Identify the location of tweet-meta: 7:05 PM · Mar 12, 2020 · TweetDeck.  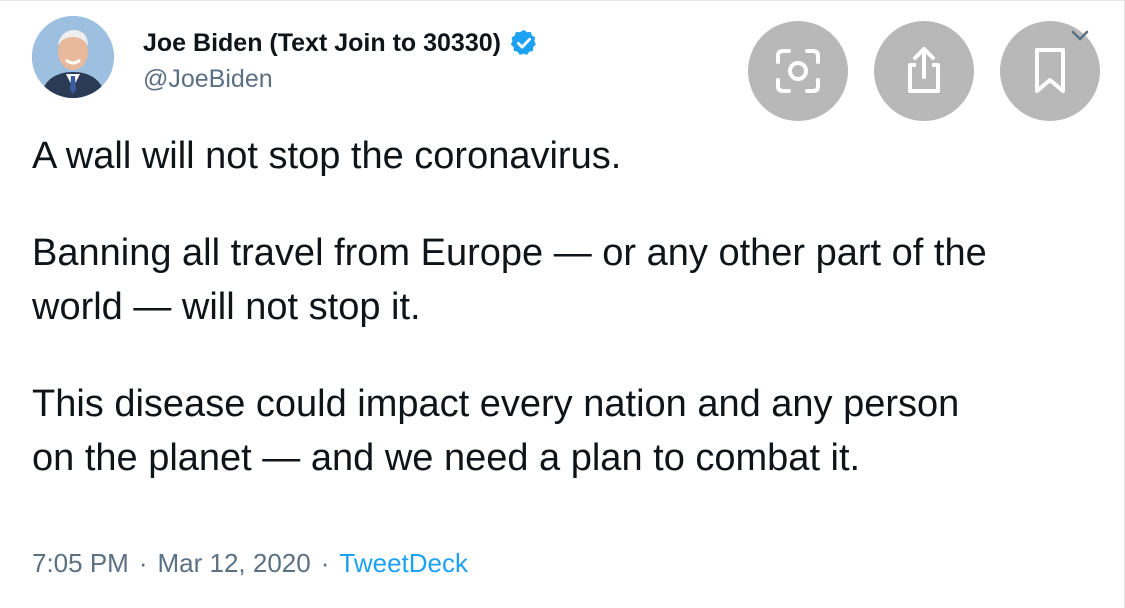
(250, 563).